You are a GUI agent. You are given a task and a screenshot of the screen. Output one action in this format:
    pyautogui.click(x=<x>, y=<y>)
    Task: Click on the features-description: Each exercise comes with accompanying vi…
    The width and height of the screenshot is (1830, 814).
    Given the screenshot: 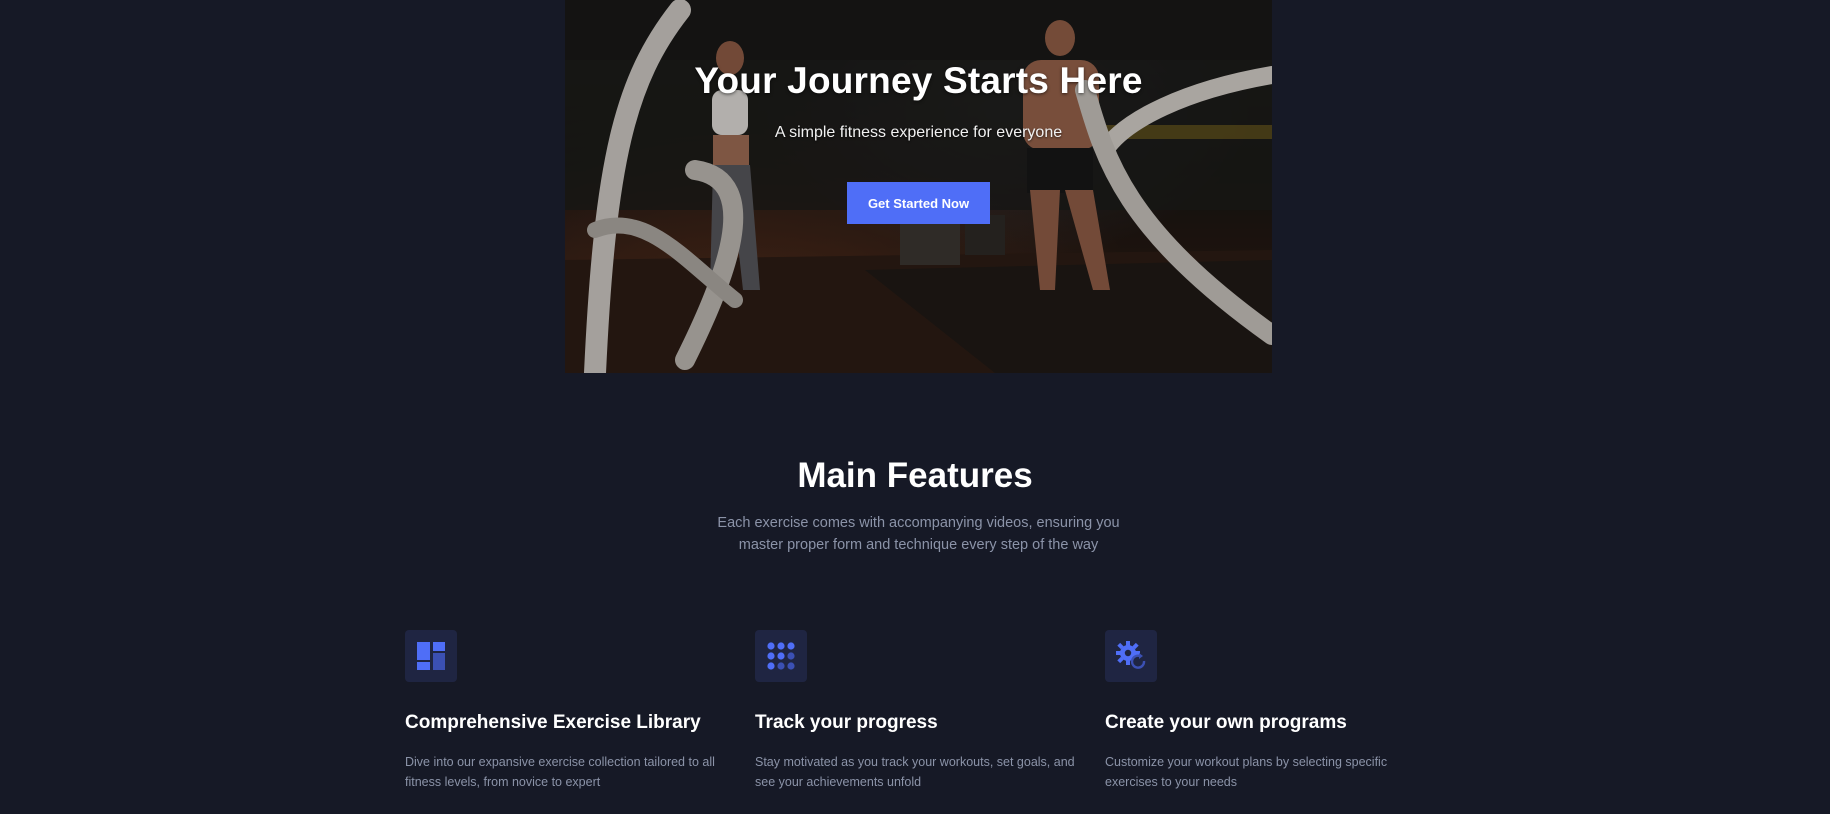 What is the action you would take?
    pyautogui.click(x=918, y=534)
    